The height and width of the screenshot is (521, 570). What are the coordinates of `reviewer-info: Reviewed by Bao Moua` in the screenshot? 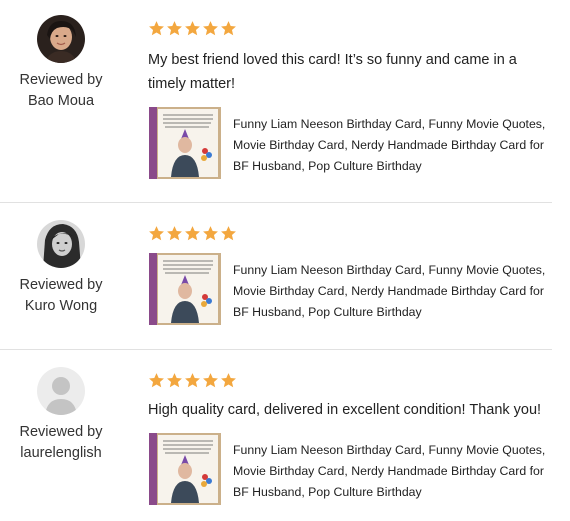 It's located at (61, 91).